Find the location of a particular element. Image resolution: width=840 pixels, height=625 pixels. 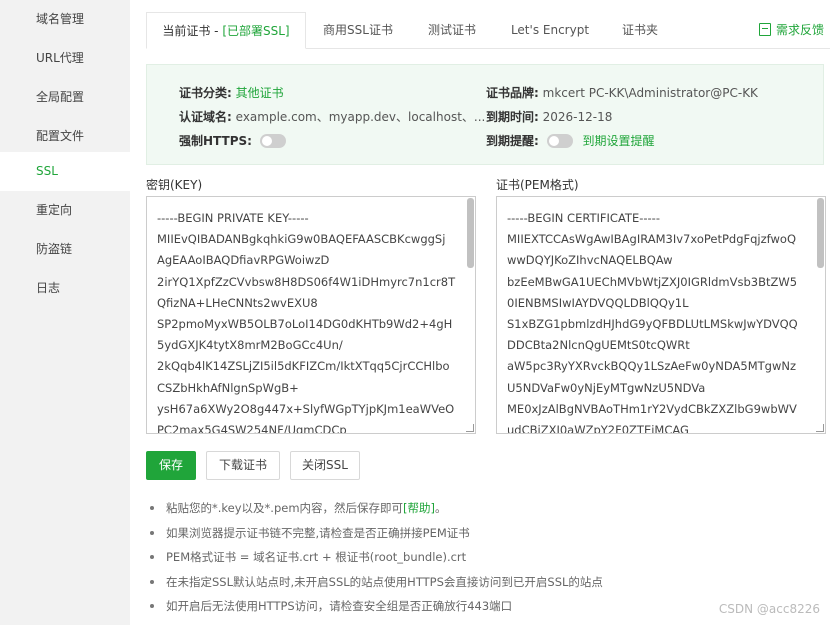

sidebar-item-ssl: SSL is located at coordinates (65, 171).